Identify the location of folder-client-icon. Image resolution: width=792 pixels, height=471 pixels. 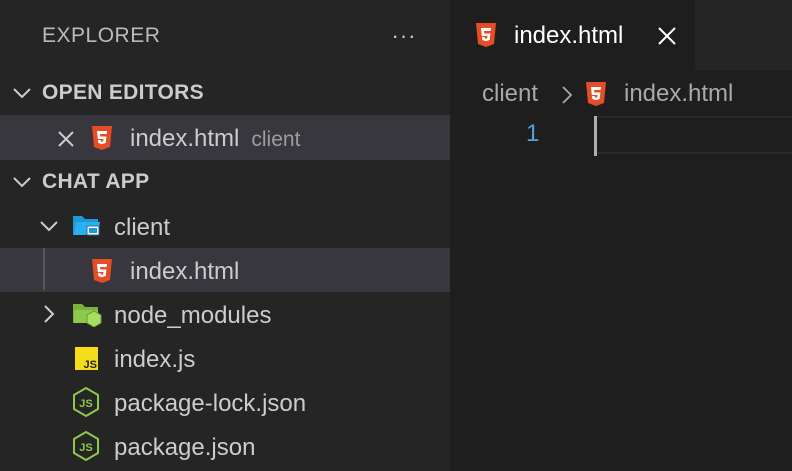
(86, 226).